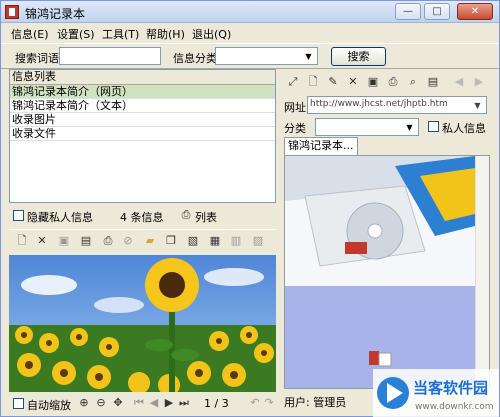 This screenshot has height=417, width=500. I want to click on category-label: 信息分类, so click(195, 58).